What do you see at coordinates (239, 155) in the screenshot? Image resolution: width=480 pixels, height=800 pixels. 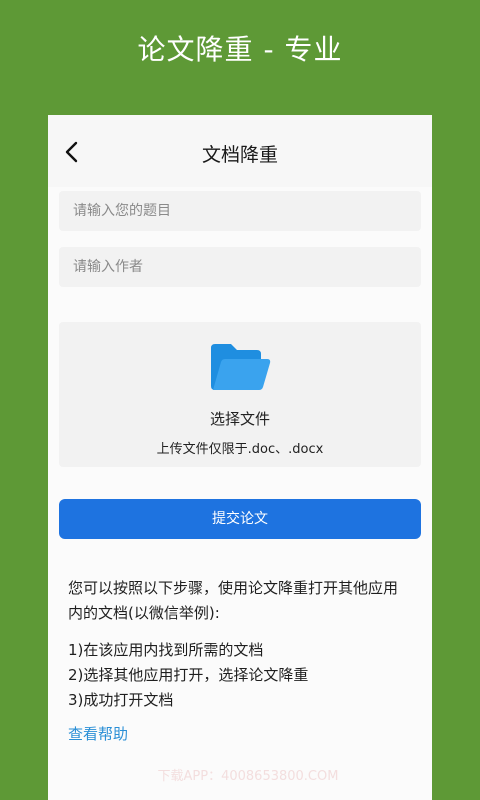 I see `page-title: 文档降重` at bounding box center [239, 155].